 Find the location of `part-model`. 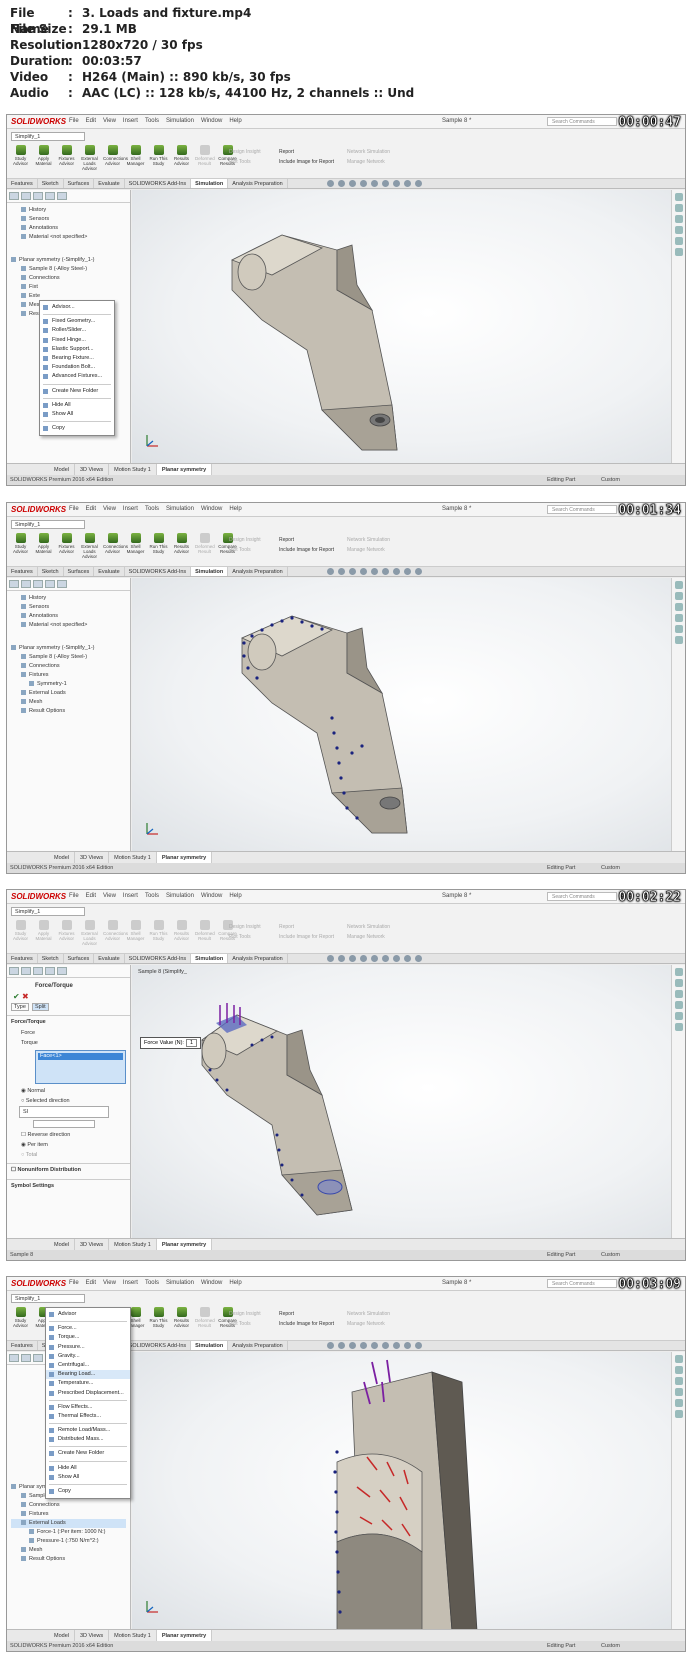

part-model is located at coordinates (402, 715).